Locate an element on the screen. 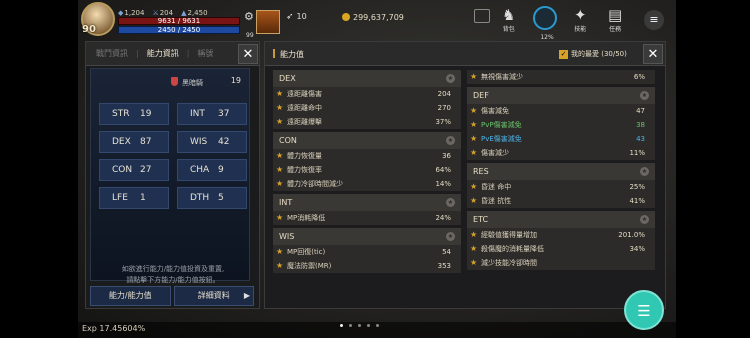 This screenshot has height=338, width=750. sword-icon: ⚔ is located at coordinates (155, 13).